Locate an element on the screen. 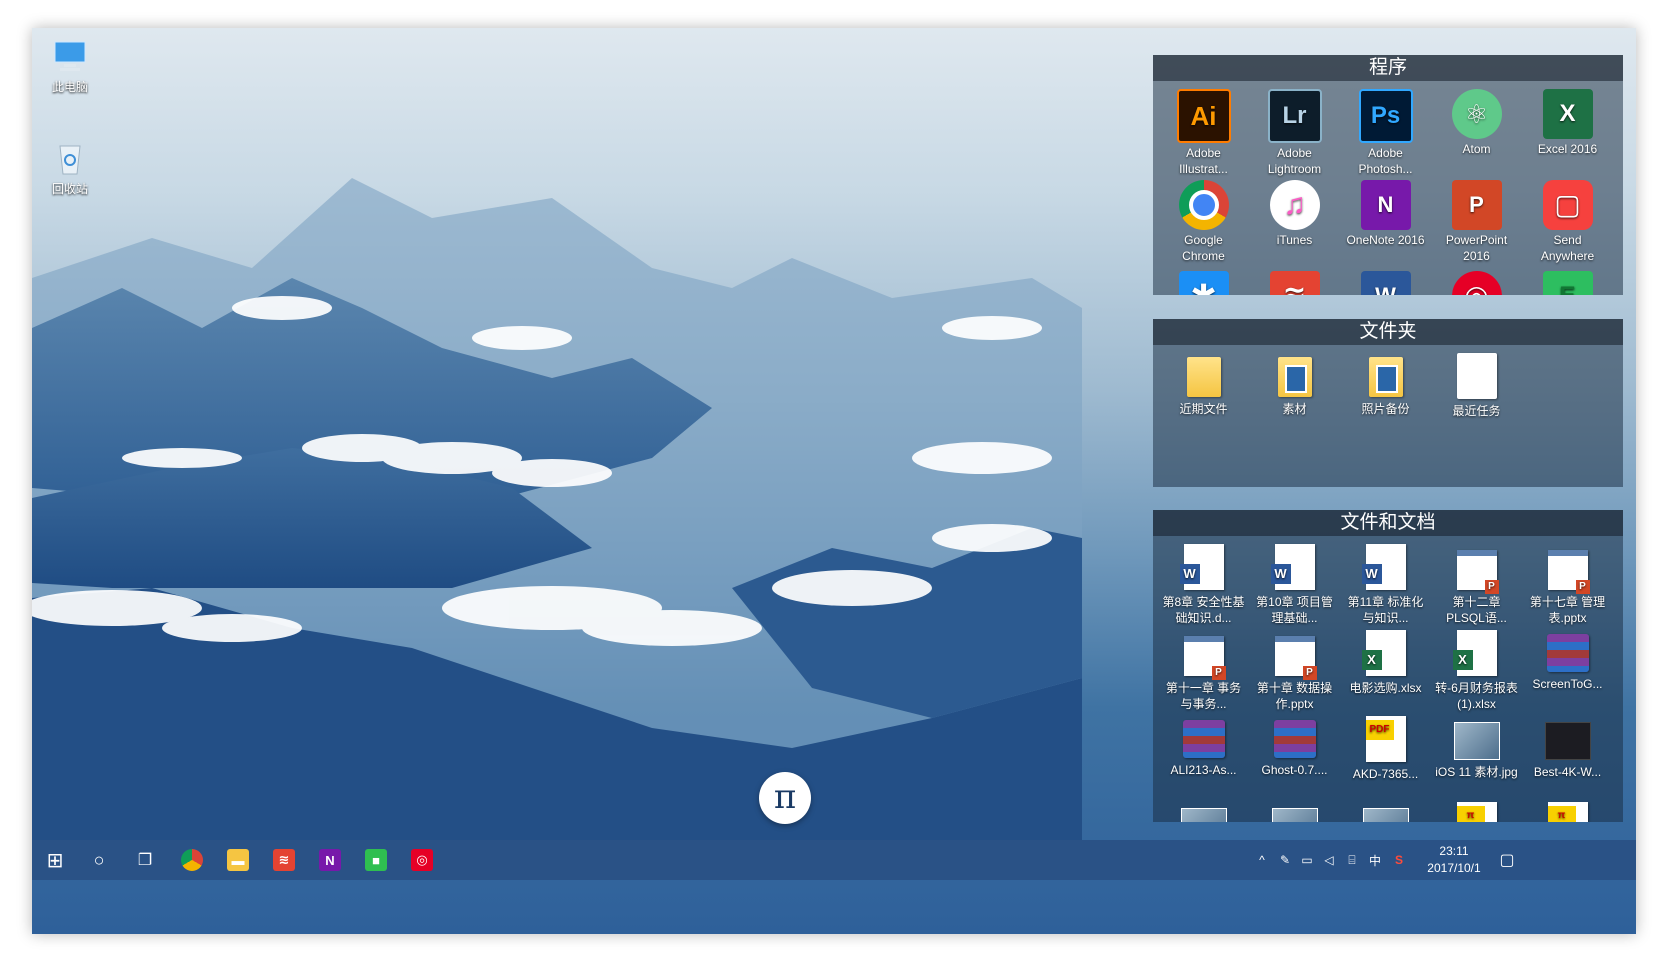 The width and height of the screenshot is (1664, 964). search-button: ○ is located at coordinates (99, 860).